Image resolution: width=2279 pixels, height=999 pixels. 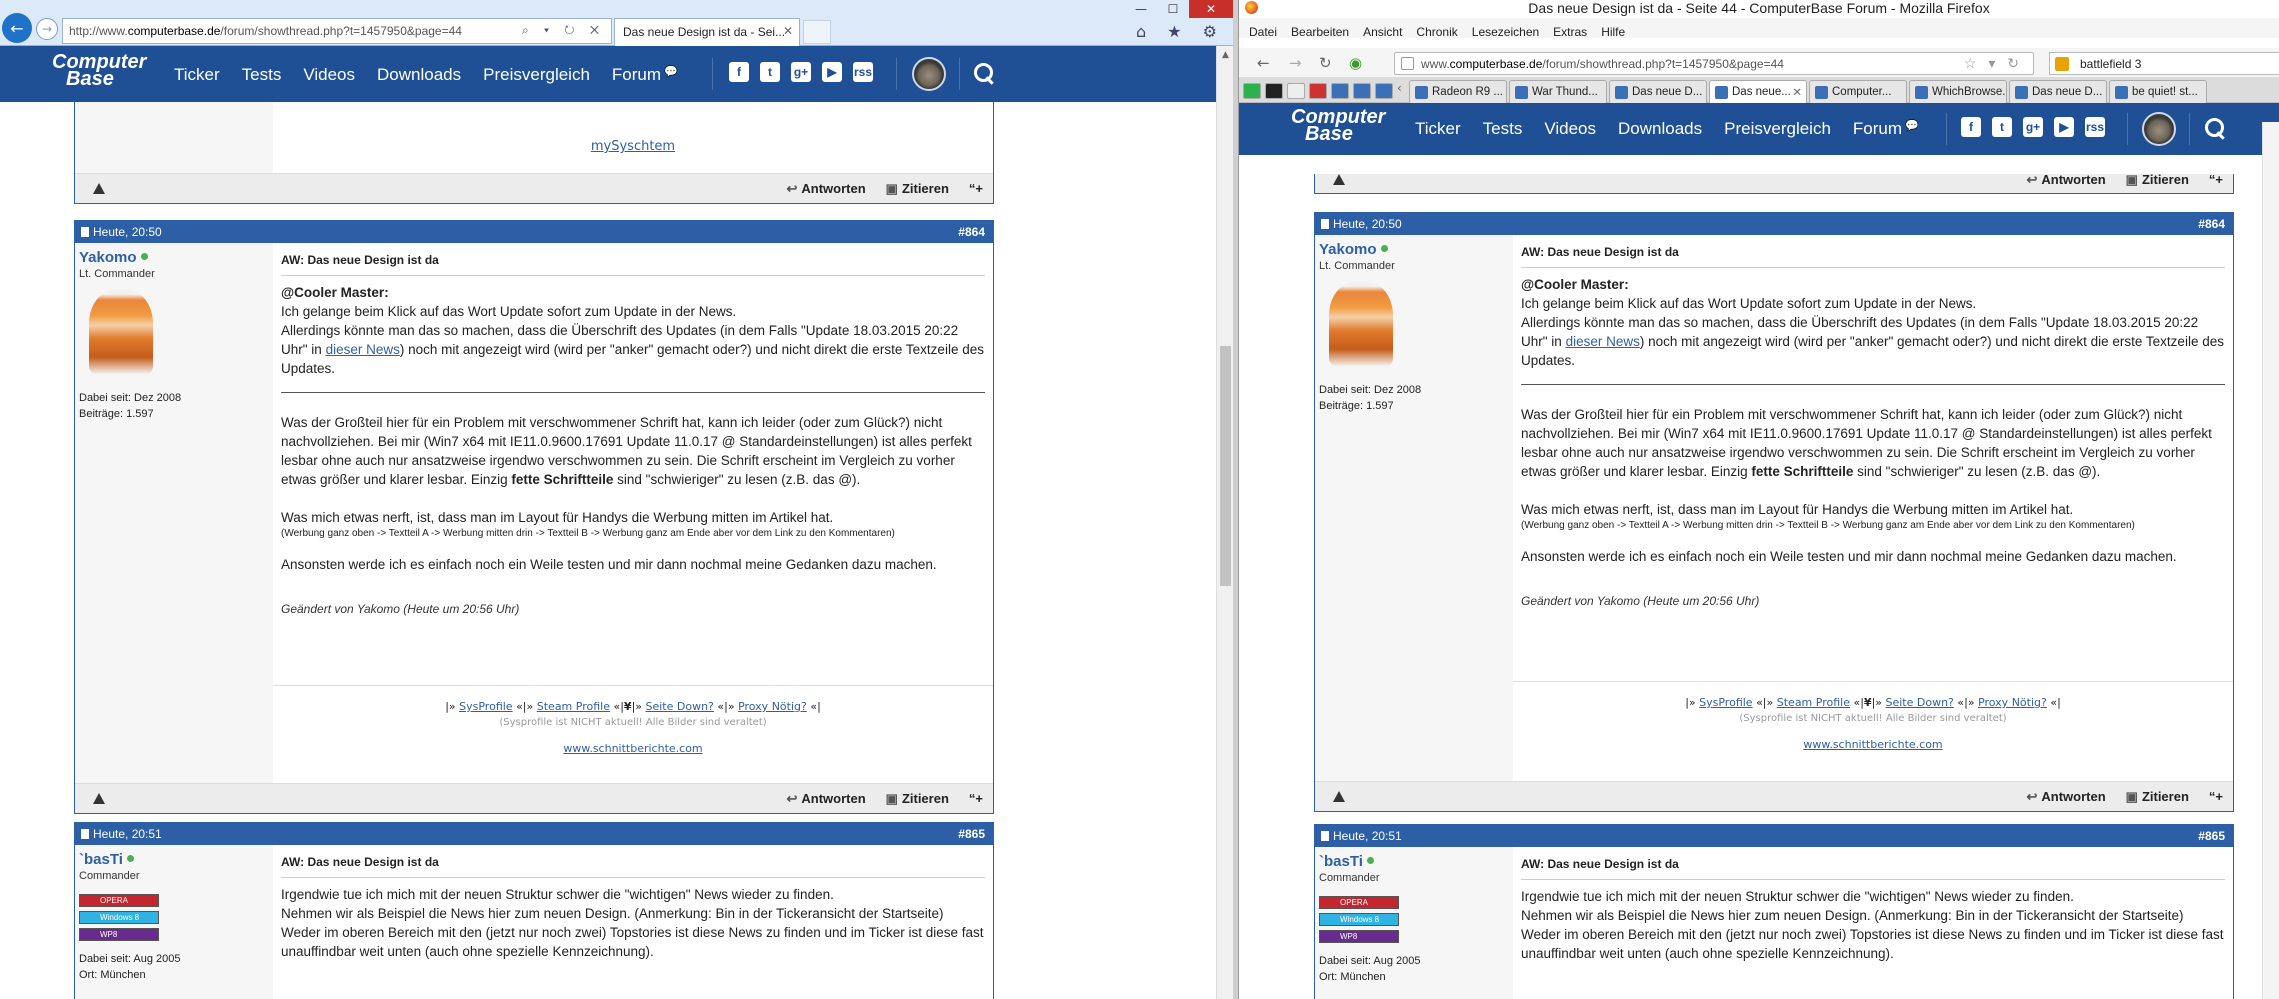 I want to click on youtube-icon: ▶, so click(x=832, y=72).